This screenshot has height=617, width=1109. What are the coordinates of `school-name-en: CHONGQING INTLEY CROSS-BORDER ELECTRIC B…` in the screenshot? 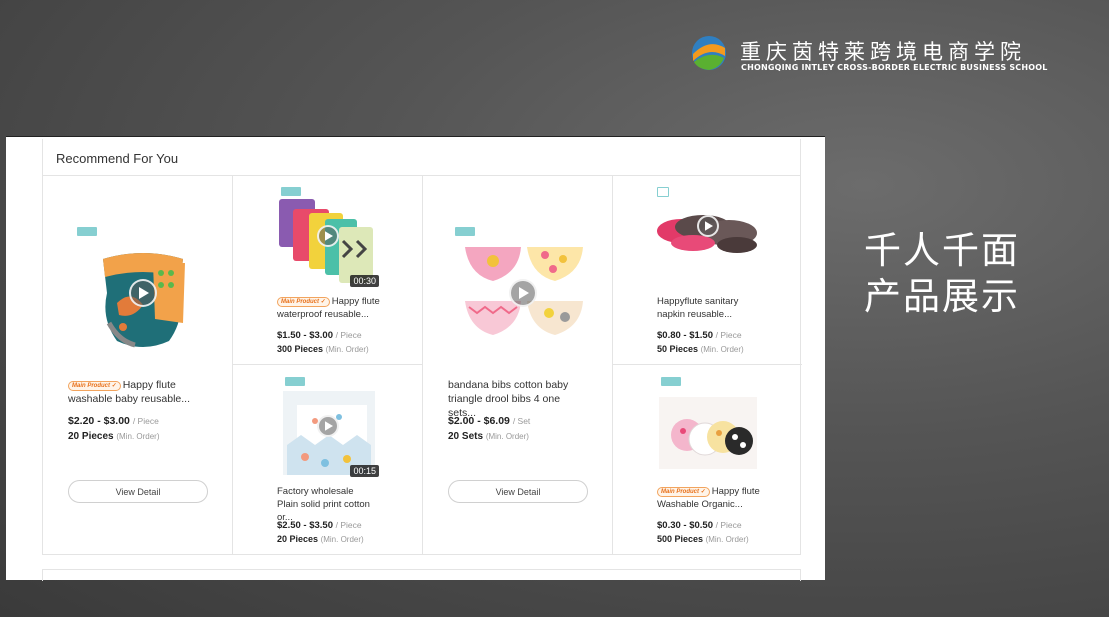 It's located at (894, 67).